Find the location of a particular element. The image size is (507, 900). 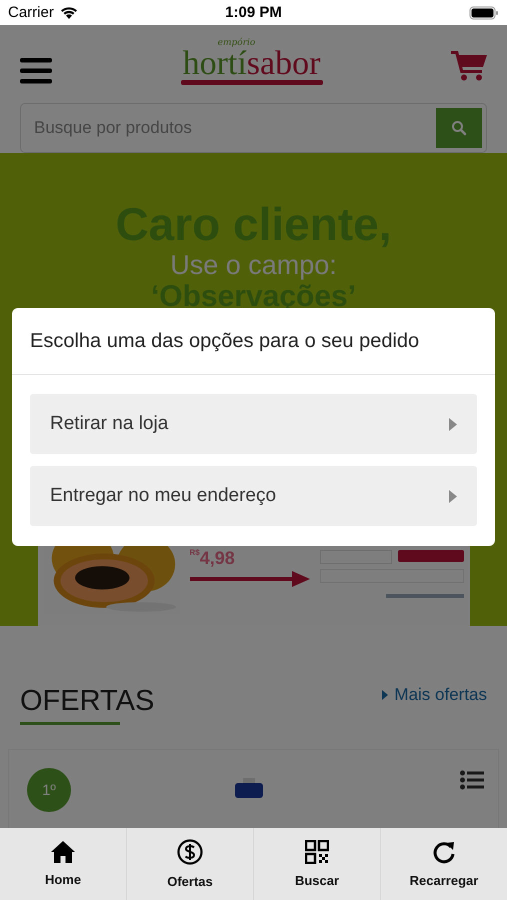

logo-tagline: empório is located at coordinates (237, 43).